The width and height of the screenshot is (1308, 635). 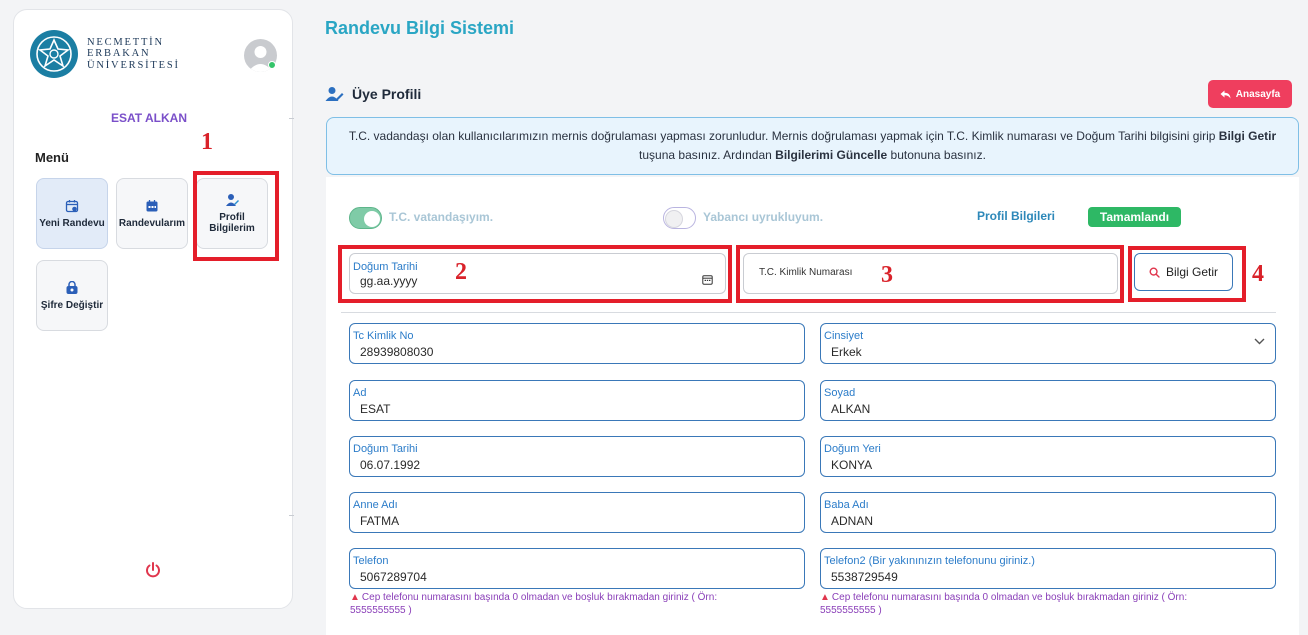 I want to click on logo-line: NECMETTİN, so click(x=125, y=42).